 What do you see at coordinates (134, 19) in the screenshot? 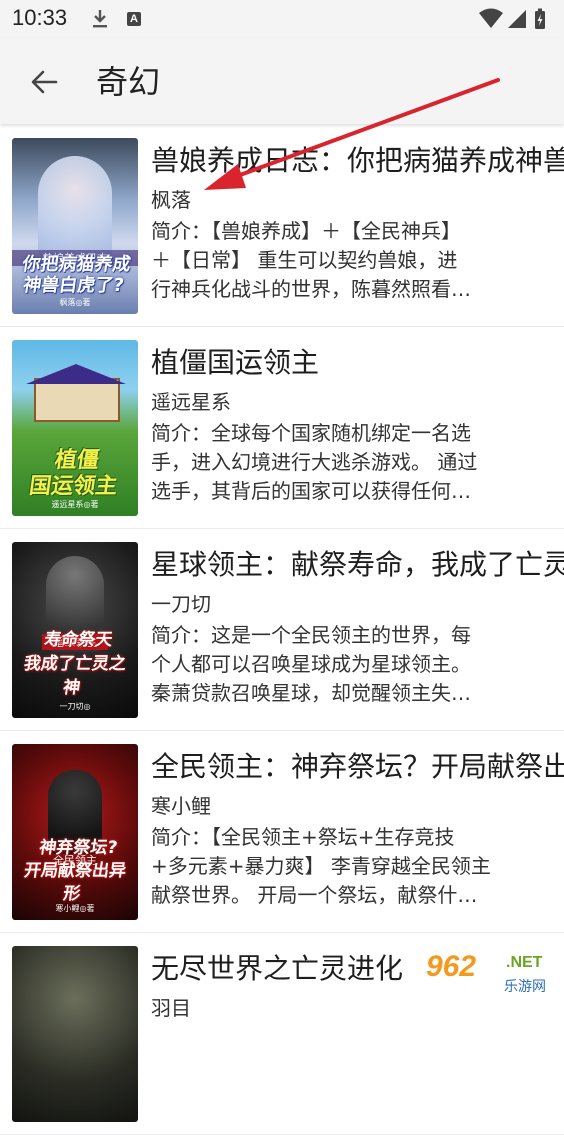
I see `a-notification-icon: A` at bounding box center [134, 19].